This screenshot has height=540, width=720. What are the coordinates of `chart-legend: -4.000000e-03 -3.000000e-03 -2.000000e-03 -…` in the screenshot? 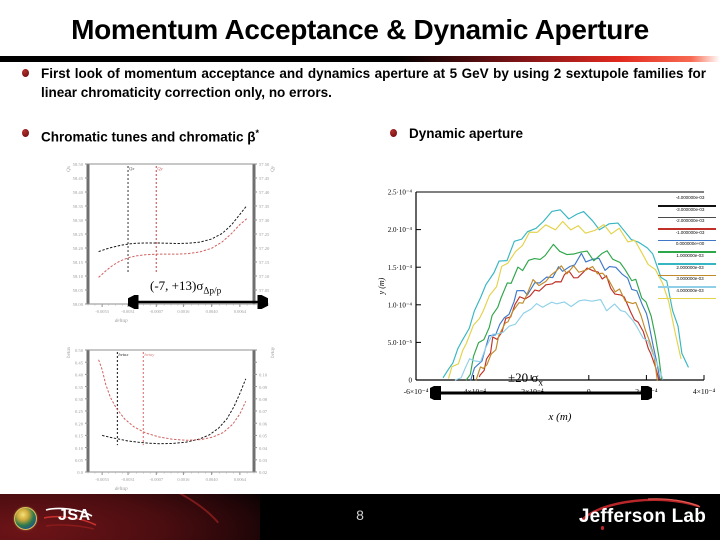 It's located at (689, 248).